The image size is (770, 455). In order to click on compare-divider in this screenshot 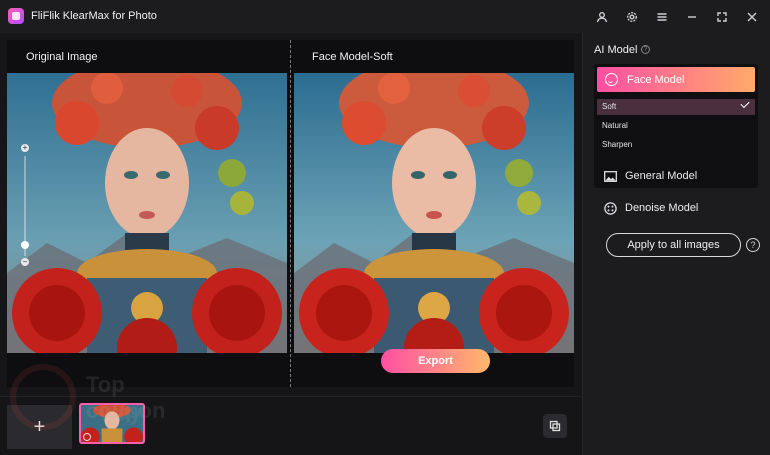, I will do `click(290, 213)`.